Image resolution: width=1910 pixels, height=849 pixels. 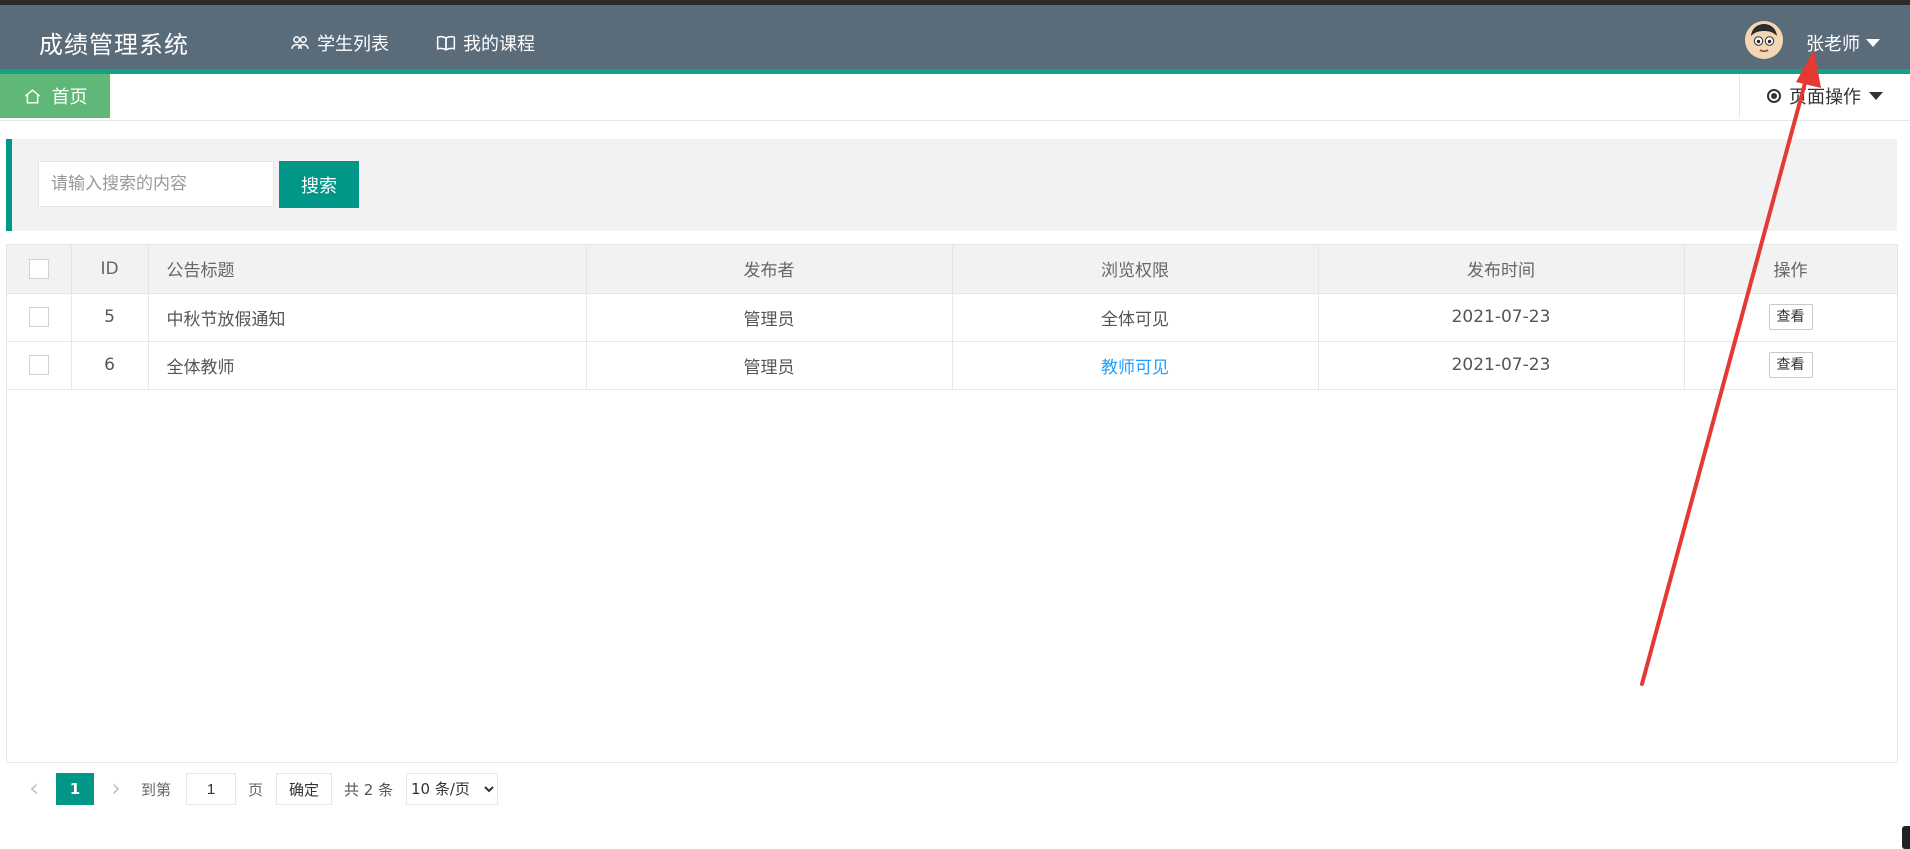 I want to click on page-number-current: 1, so click(x=75, y=789).